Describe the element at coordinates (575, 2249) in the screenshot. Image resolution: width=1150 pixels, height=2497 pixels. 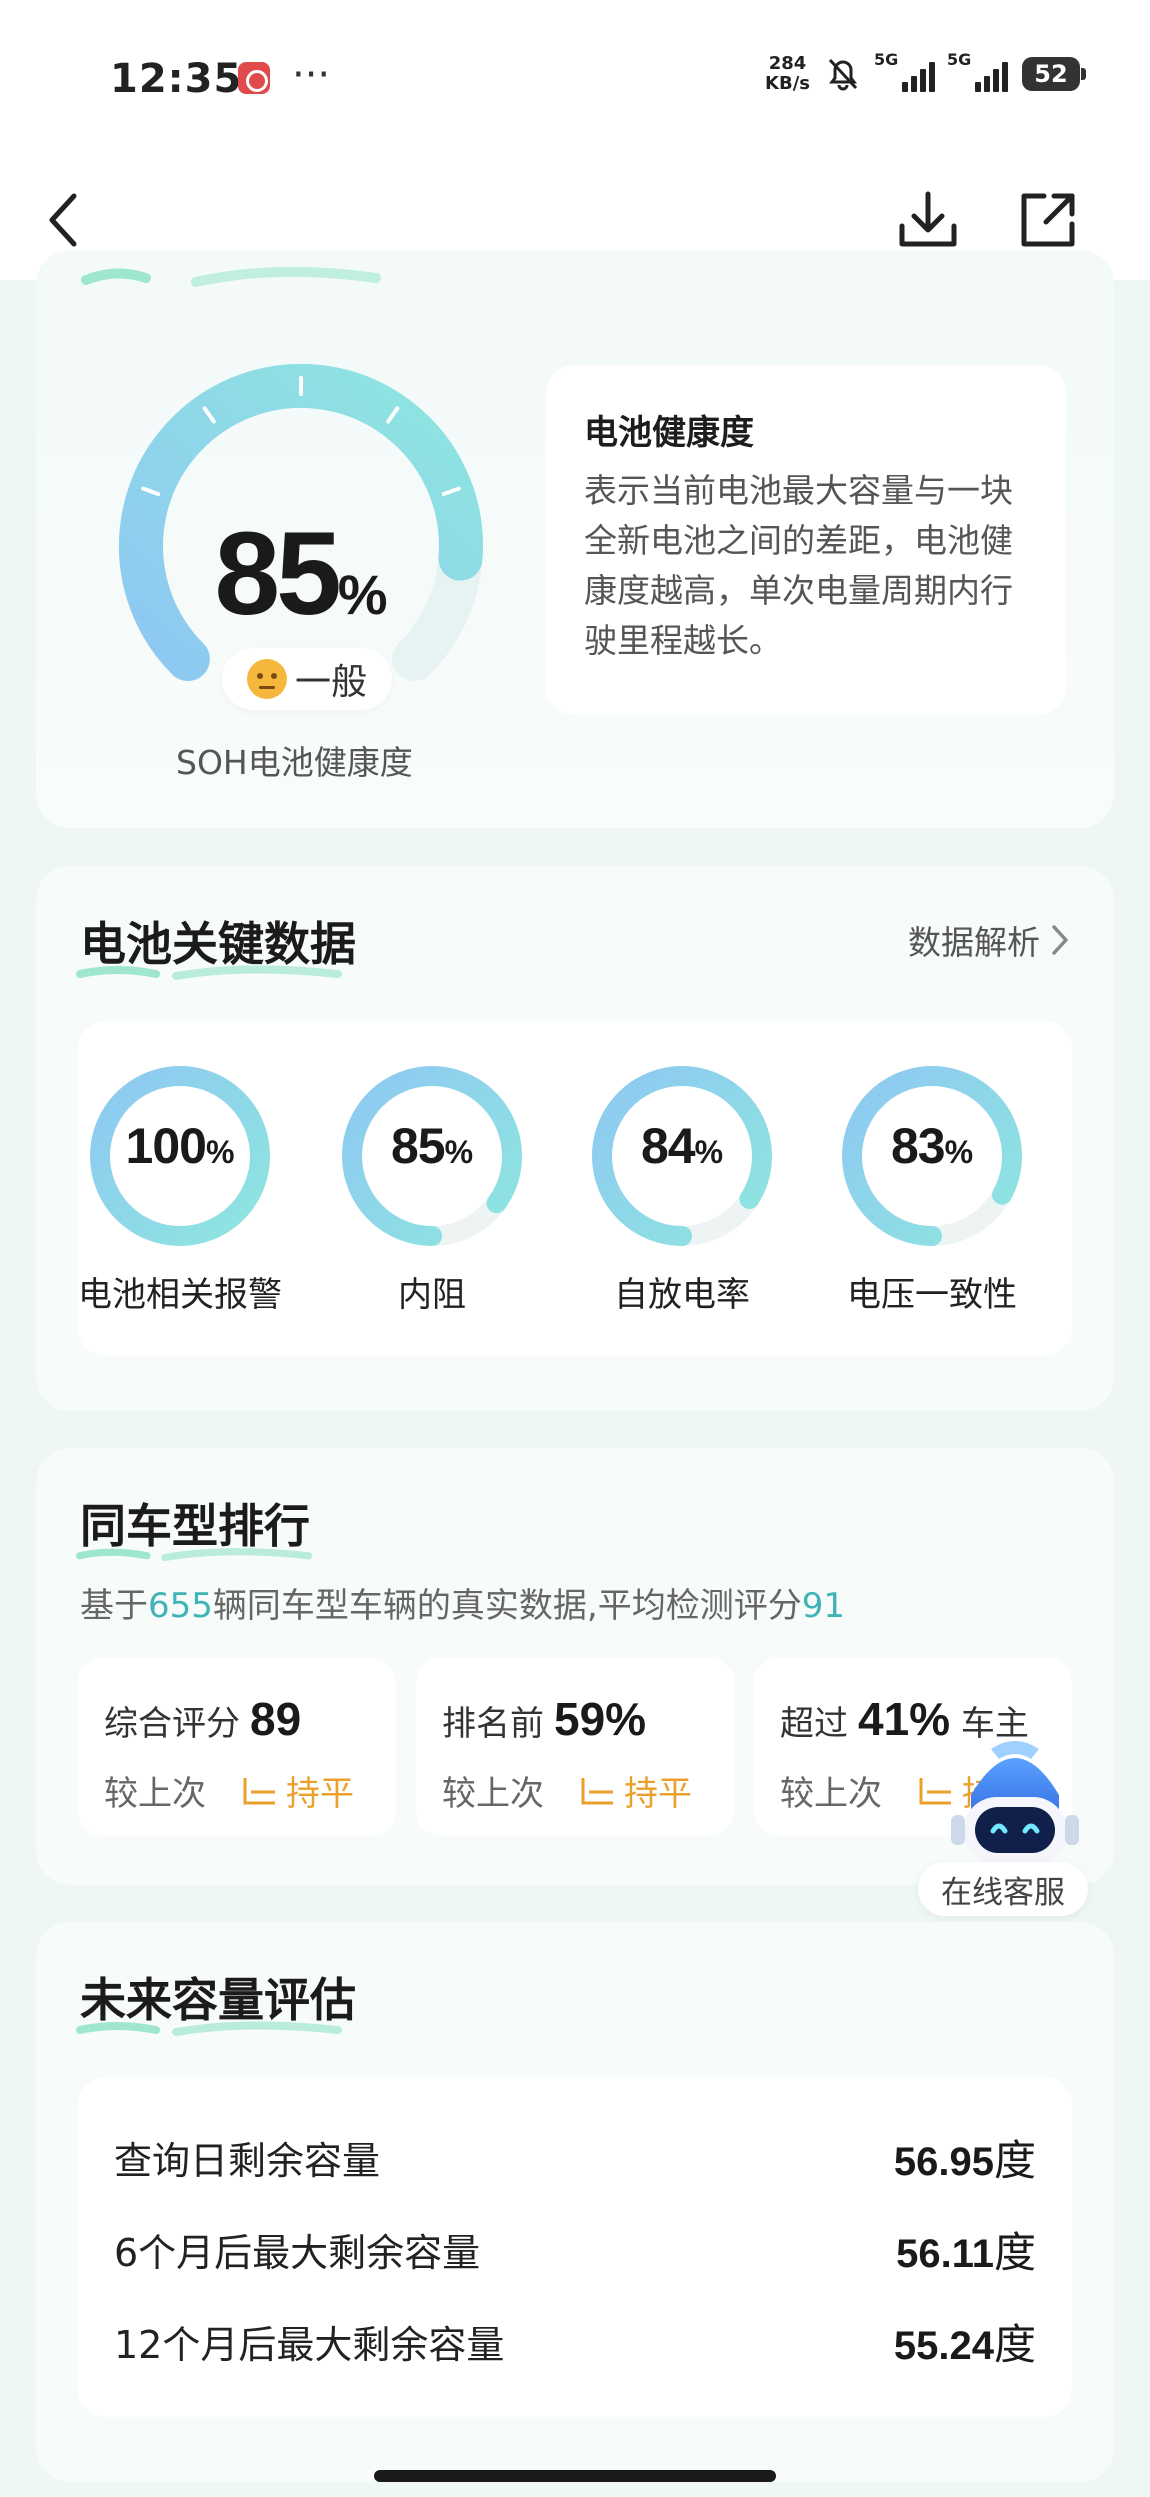
I see `capacity-row: 6个月后最大剩余容量 56.11度` at that location.